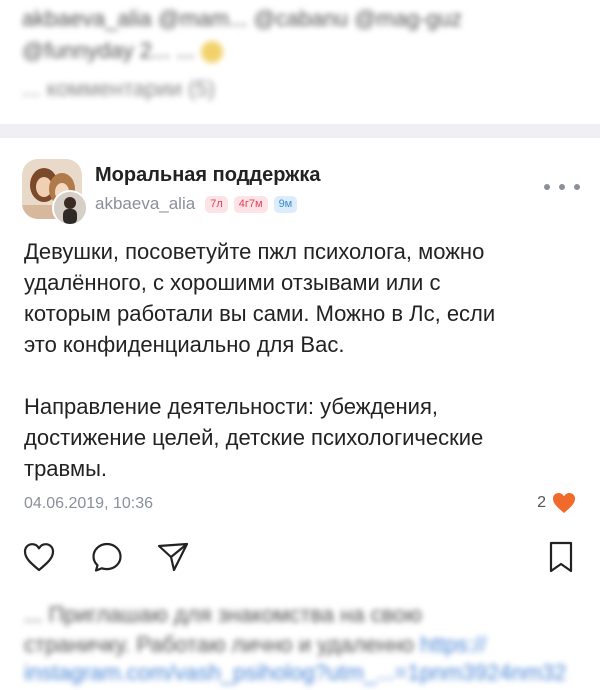 The width and height of the screenshot is (600, 690). What do you see at coordinates (211, 52) in the screenshot?
I see `emoji-icon` at bounding box center [211, 52].